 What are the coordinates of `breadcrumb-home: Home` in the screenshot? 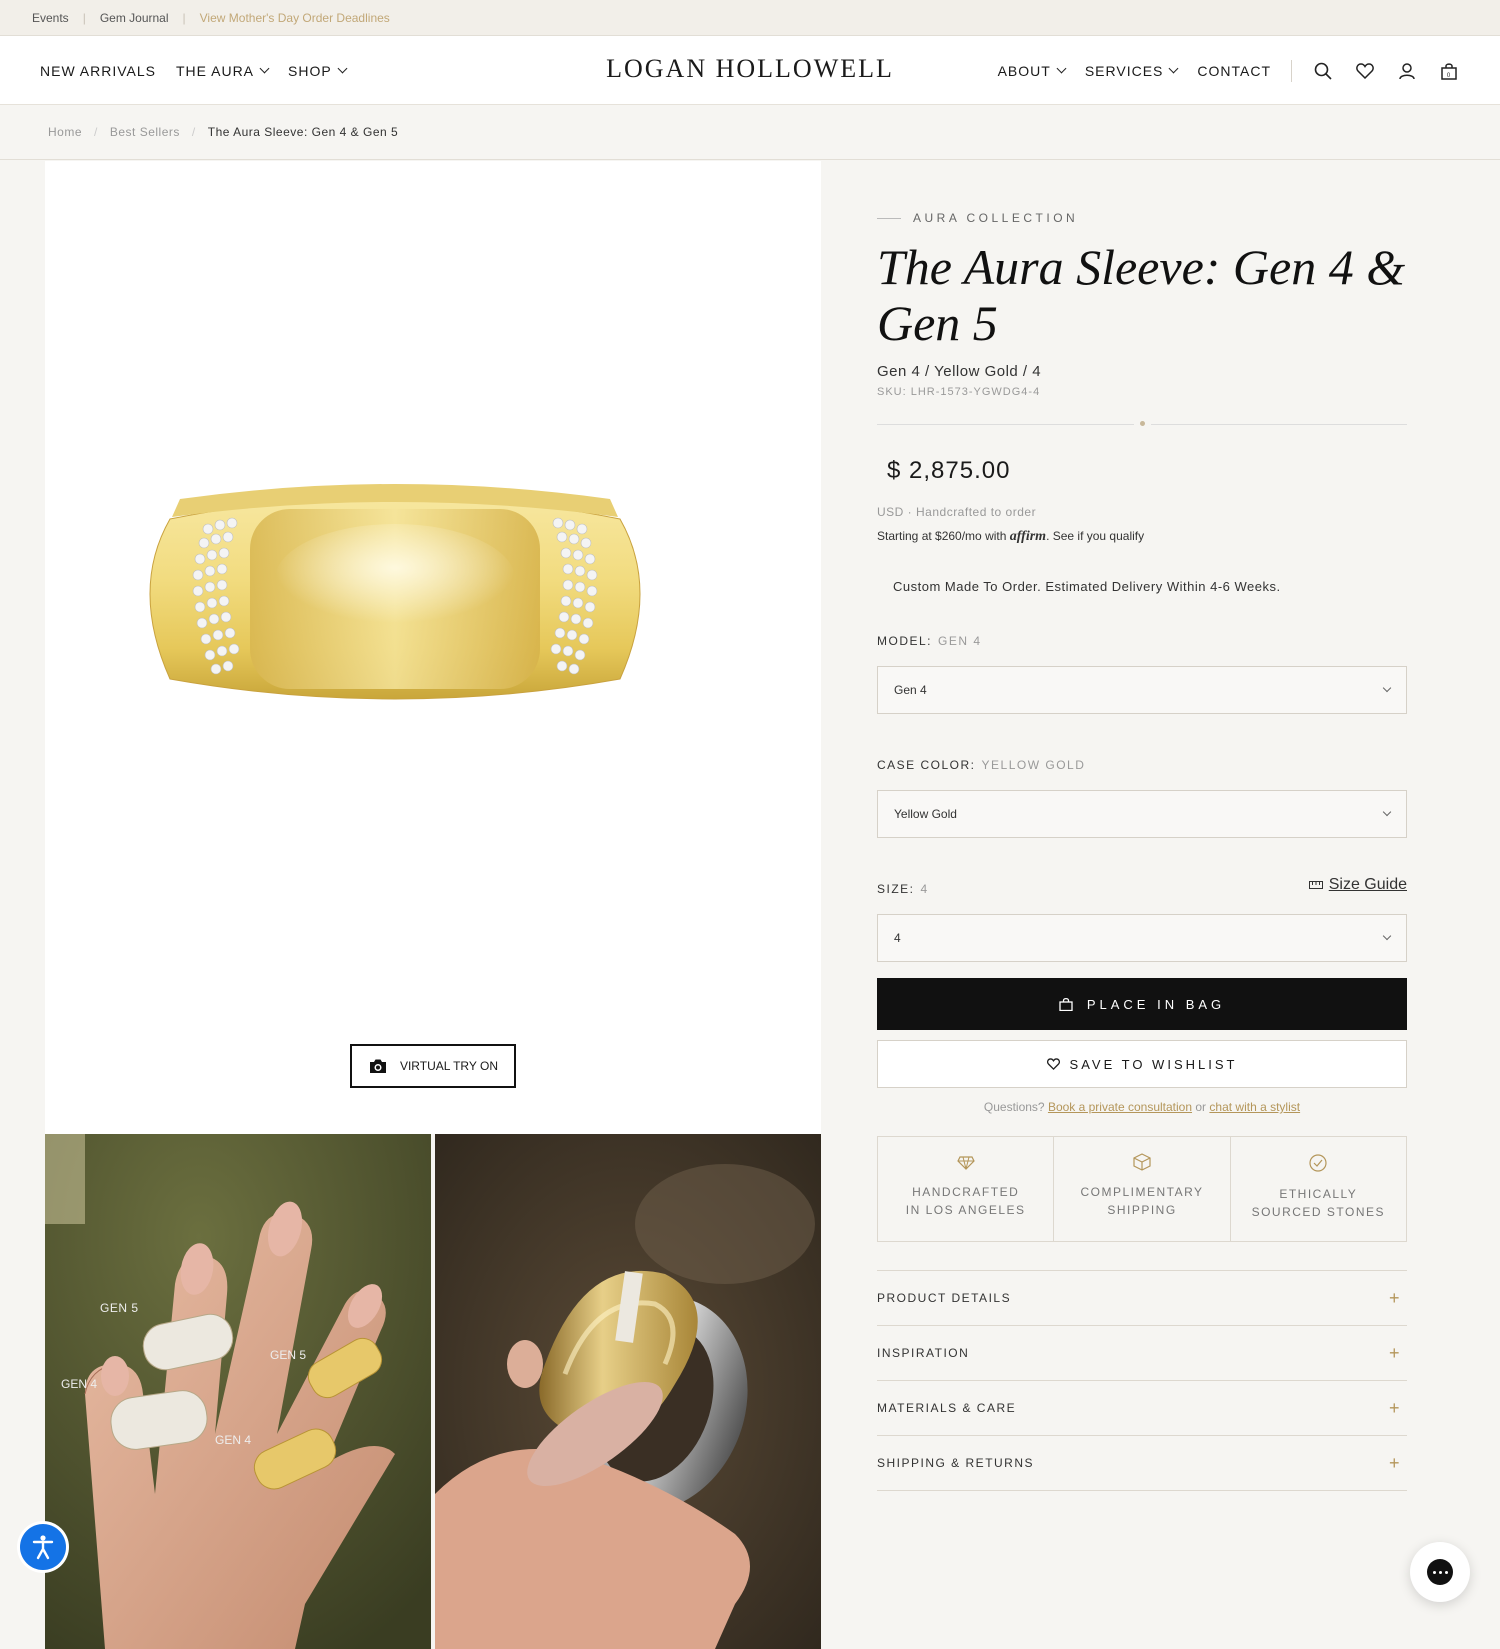 It's located at (65, 132).